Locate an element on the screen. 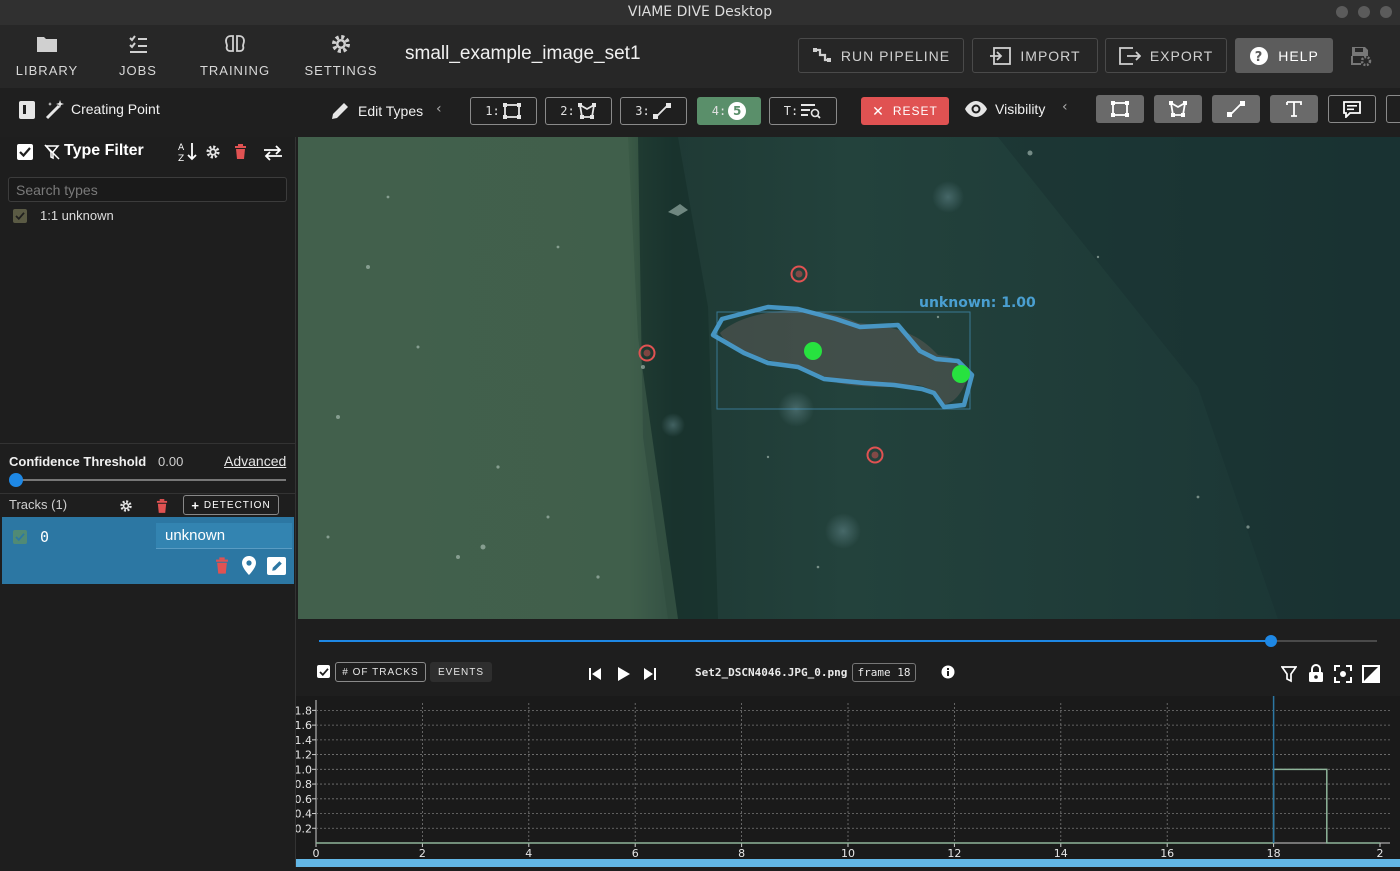 The width and height of the screenshot is (1400, 871). nav-training: TRAINING is located at coordinates (235, 57).